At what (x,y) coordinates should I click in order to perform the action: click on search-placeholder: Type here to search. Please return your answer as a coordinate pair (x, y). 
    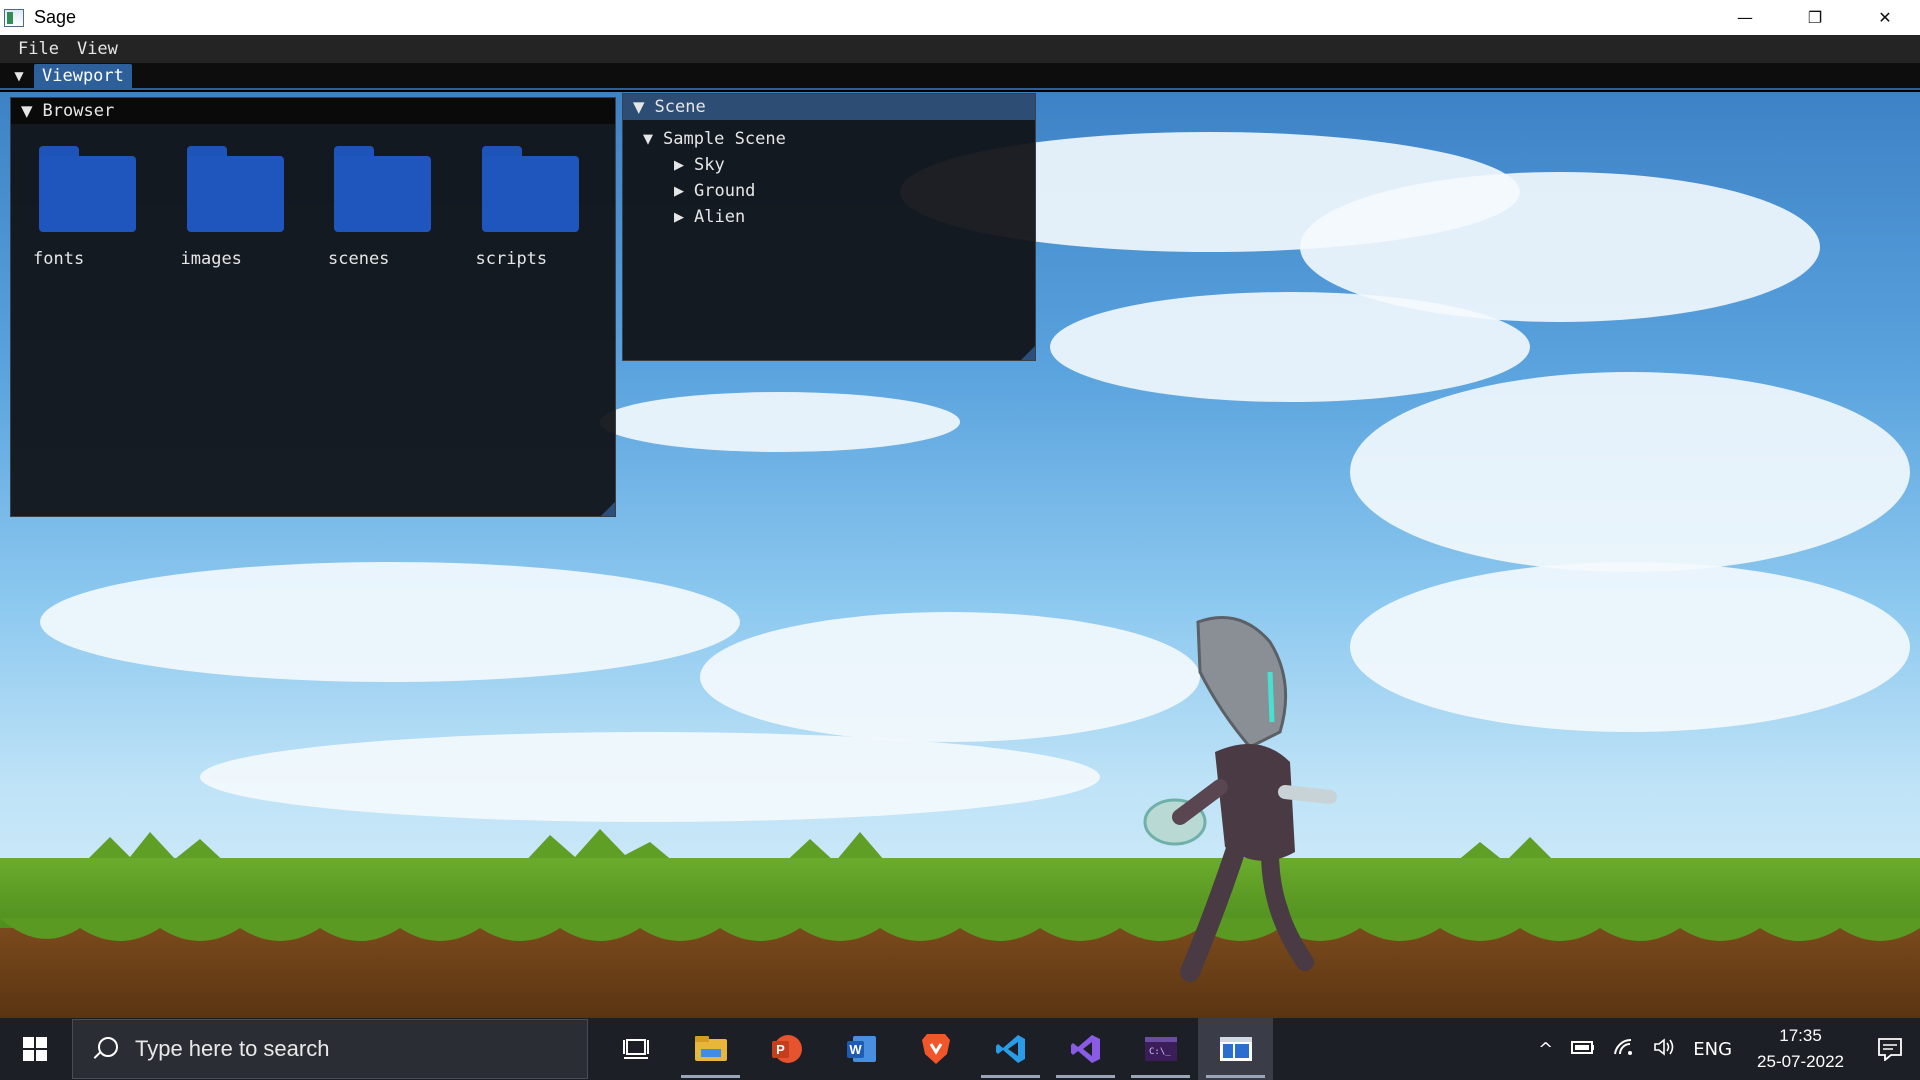
    Looking at the image, I should click on (232, 1048).